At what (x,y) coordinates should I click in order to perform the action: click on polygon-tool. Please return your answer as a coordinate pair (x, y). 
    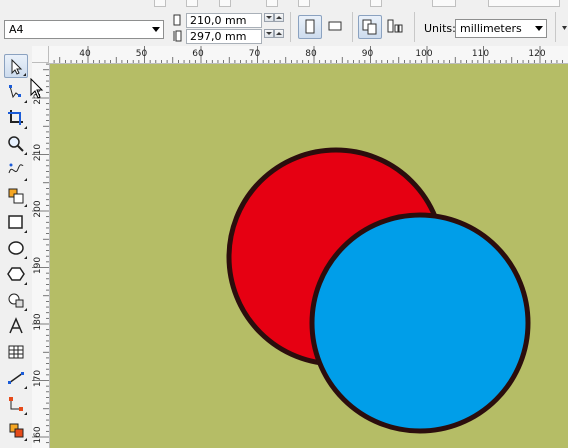
    Looking at the image, I should click on (16, 274).